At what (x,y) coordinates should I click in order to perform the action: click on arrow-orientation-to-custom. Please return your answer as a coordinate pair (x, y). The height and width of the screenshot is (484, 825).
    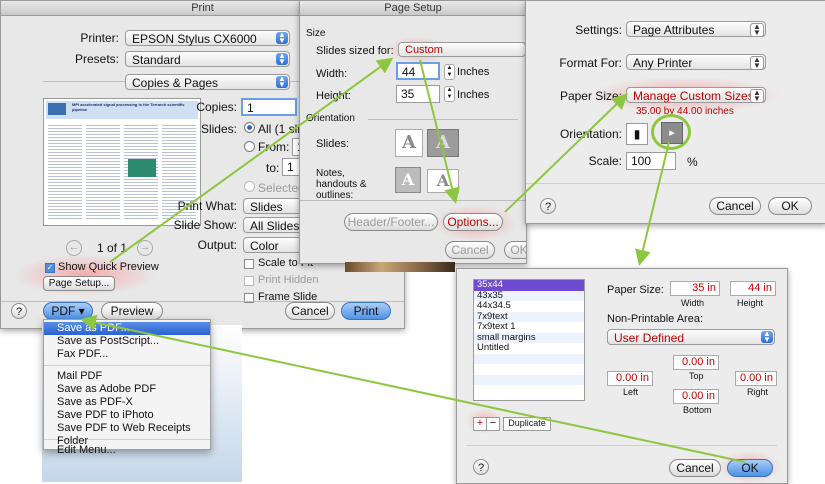
    Looking at the image, I should click on (652, 203).